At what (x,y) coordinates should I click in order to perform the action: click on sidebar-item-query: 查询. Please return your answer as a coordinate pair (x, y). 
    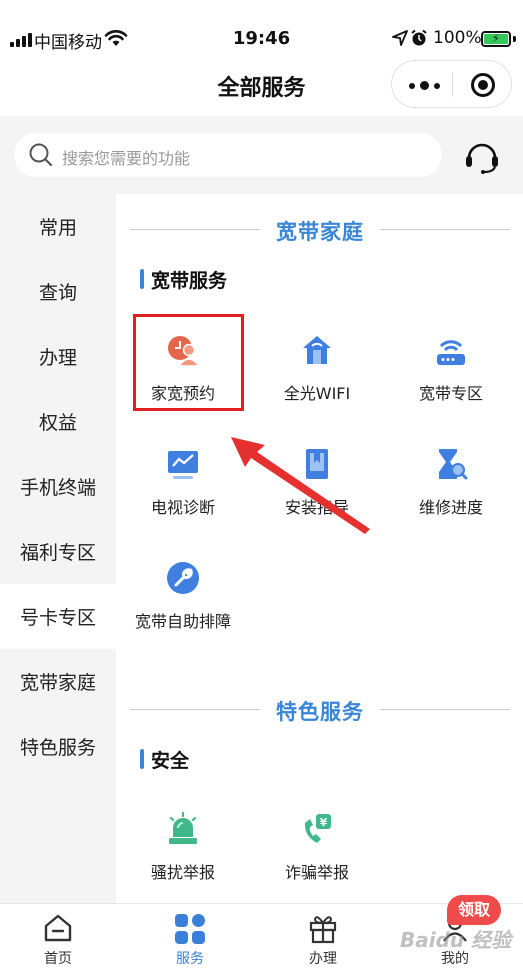
    Looking at the image, I should click on (58, 291).